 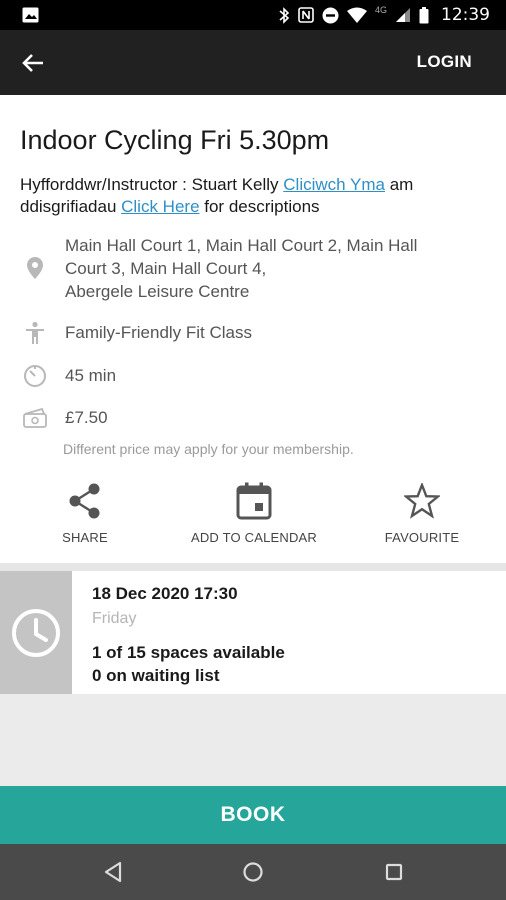 I want to click on share-button: SHARE, so click(x=85, y=513).